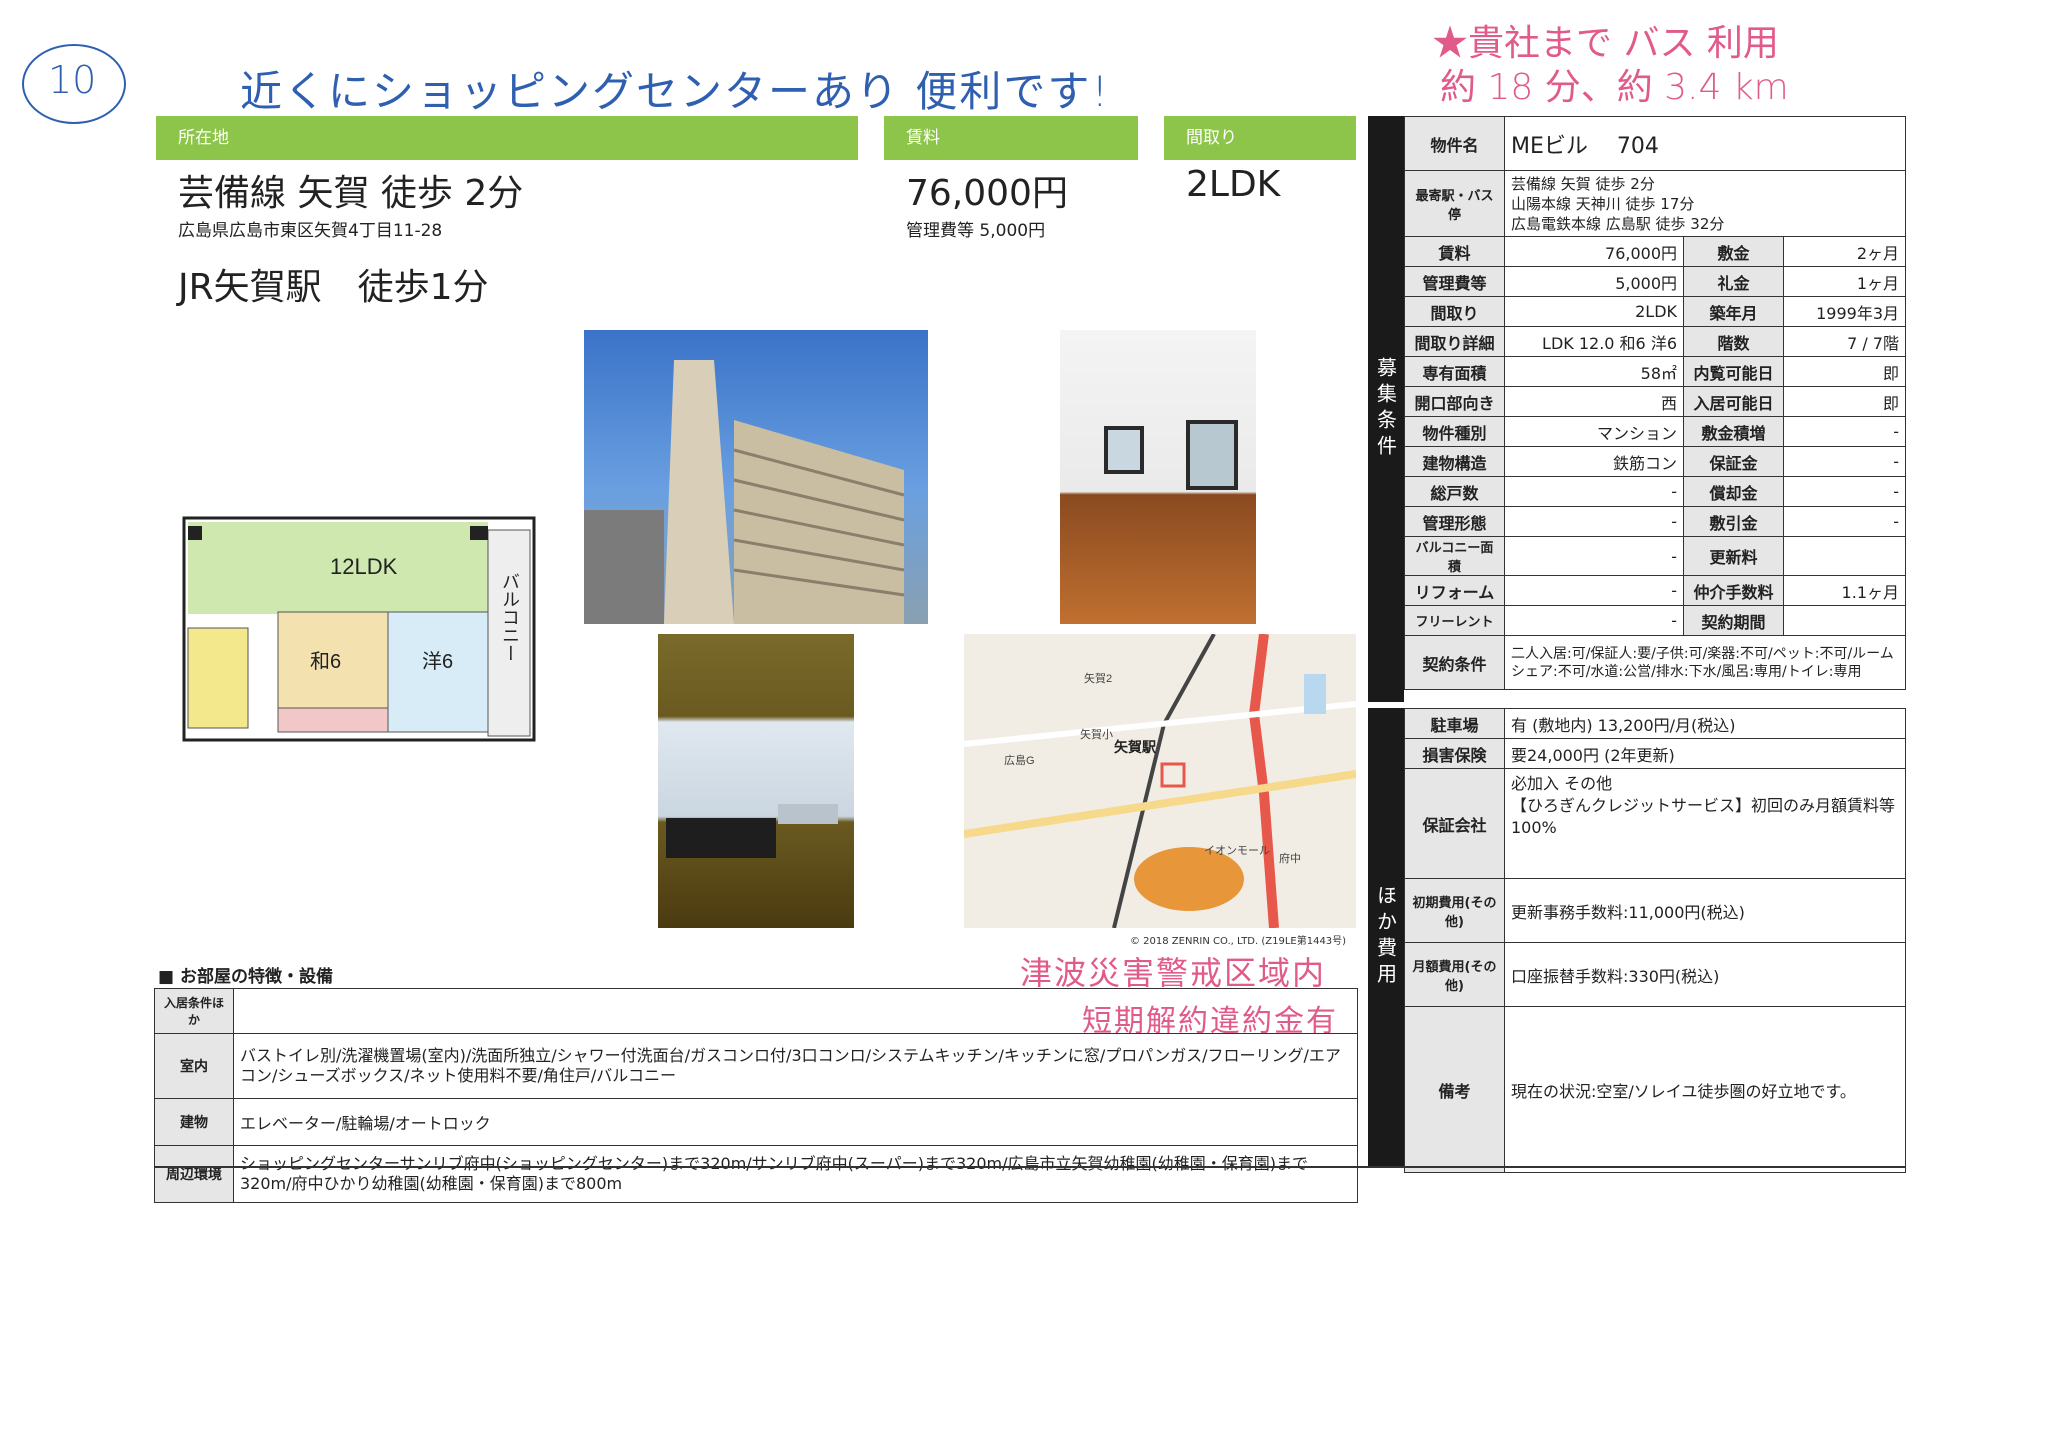  I want to click on spec-row-label-2: 礼金, so click(1734, 281).